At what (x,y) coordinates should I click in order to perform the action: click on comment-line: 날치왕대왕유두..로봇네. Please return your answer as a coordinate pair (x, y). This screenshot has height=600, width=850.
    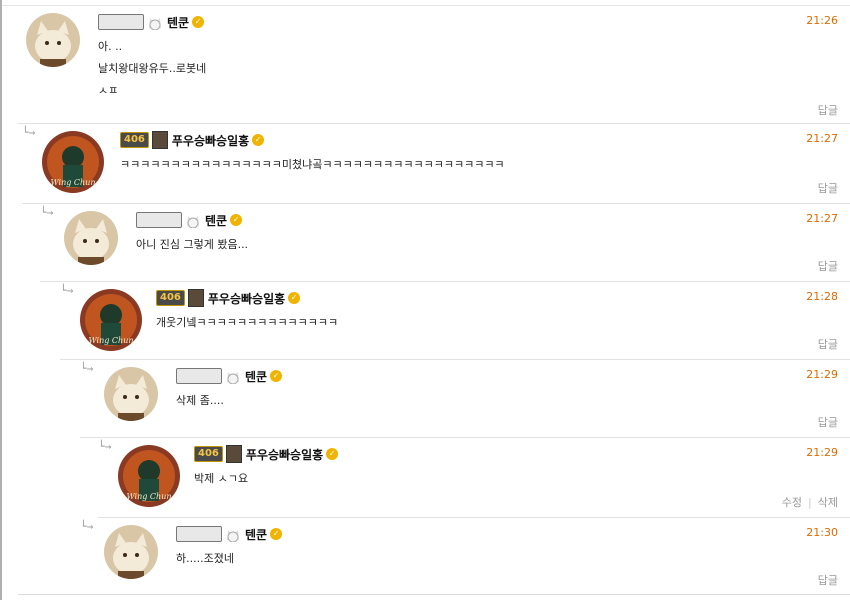
    Looking at the image, I should click on (152, 68).